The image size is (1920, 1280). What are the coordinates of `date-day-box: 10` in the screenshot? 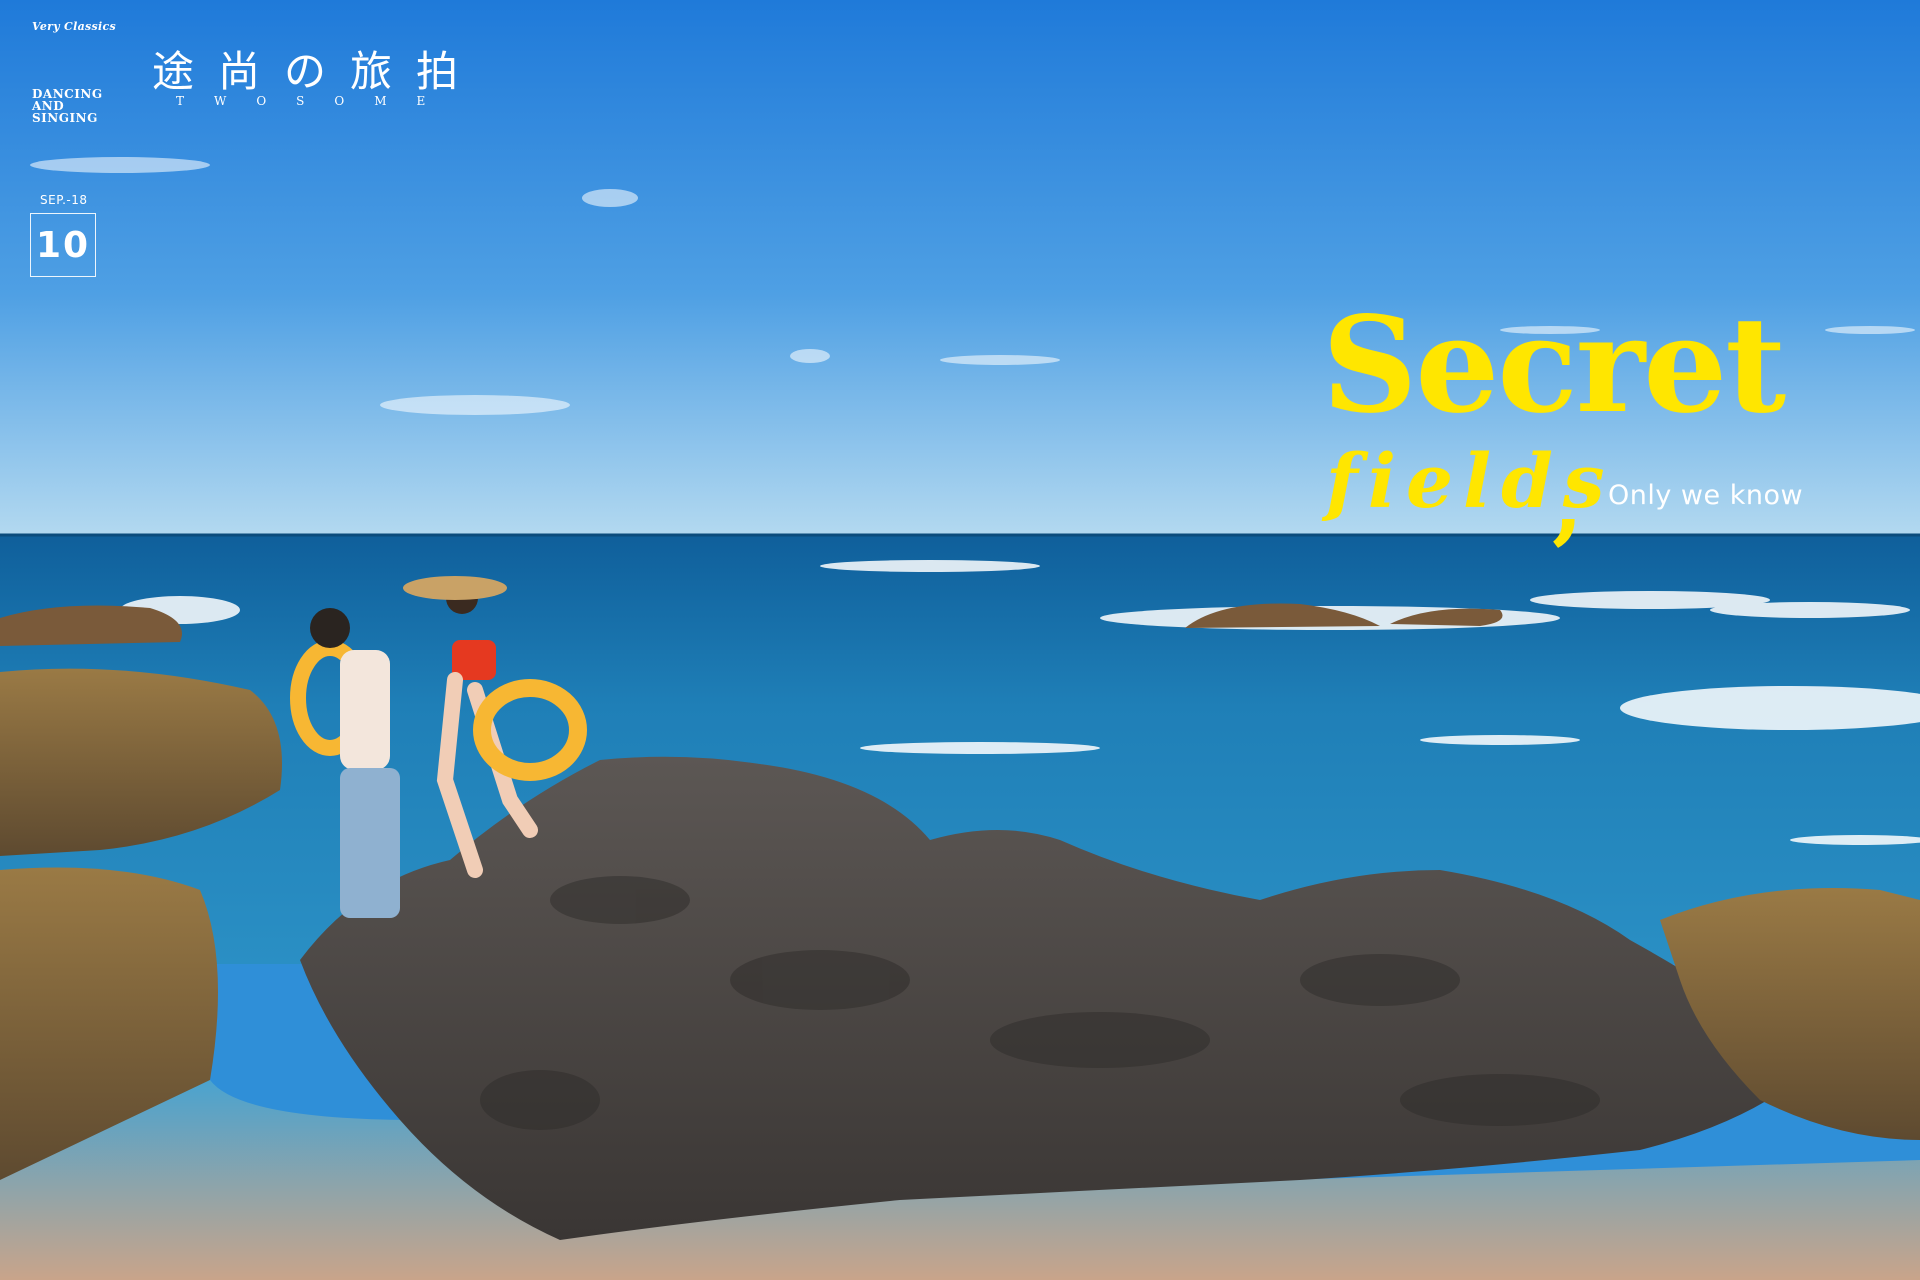 It's located at (63, 245).